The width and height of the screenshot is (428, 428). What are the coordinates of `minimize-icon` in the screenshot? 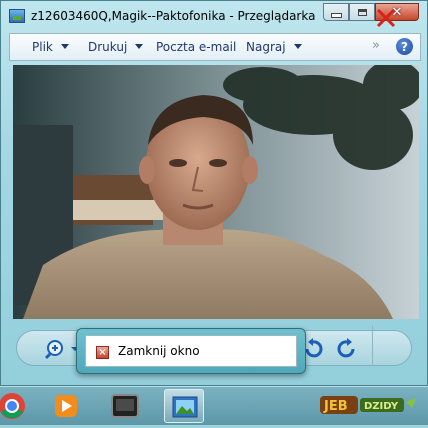 It's located at (336, 15).